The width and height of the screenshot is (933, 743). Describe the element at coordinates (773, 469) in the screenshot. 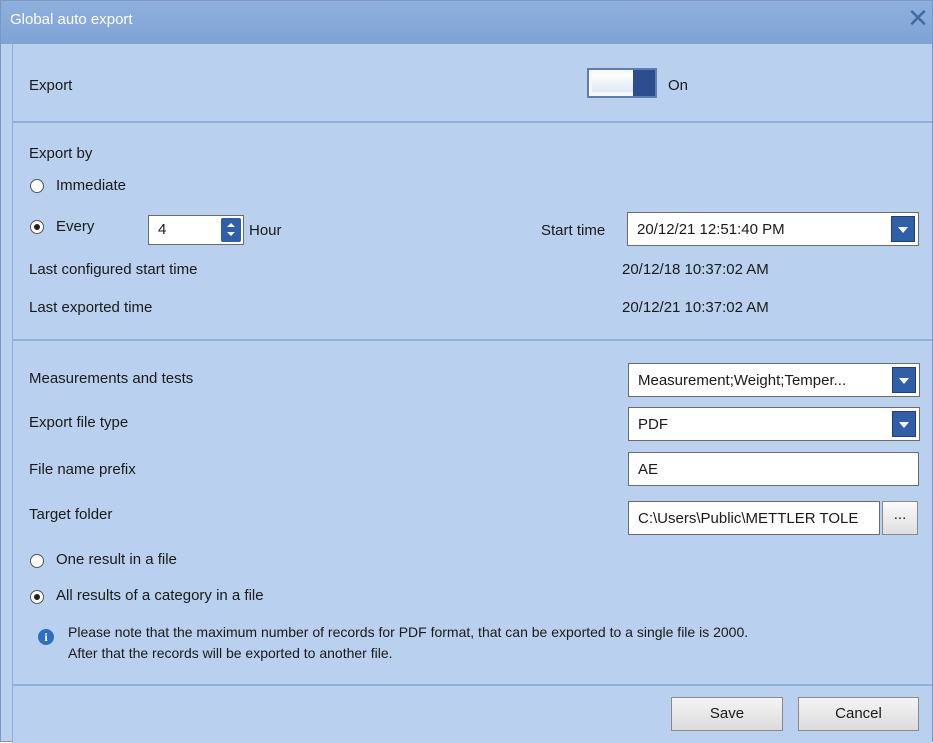

I see `file-name-prefix-input` at that location.